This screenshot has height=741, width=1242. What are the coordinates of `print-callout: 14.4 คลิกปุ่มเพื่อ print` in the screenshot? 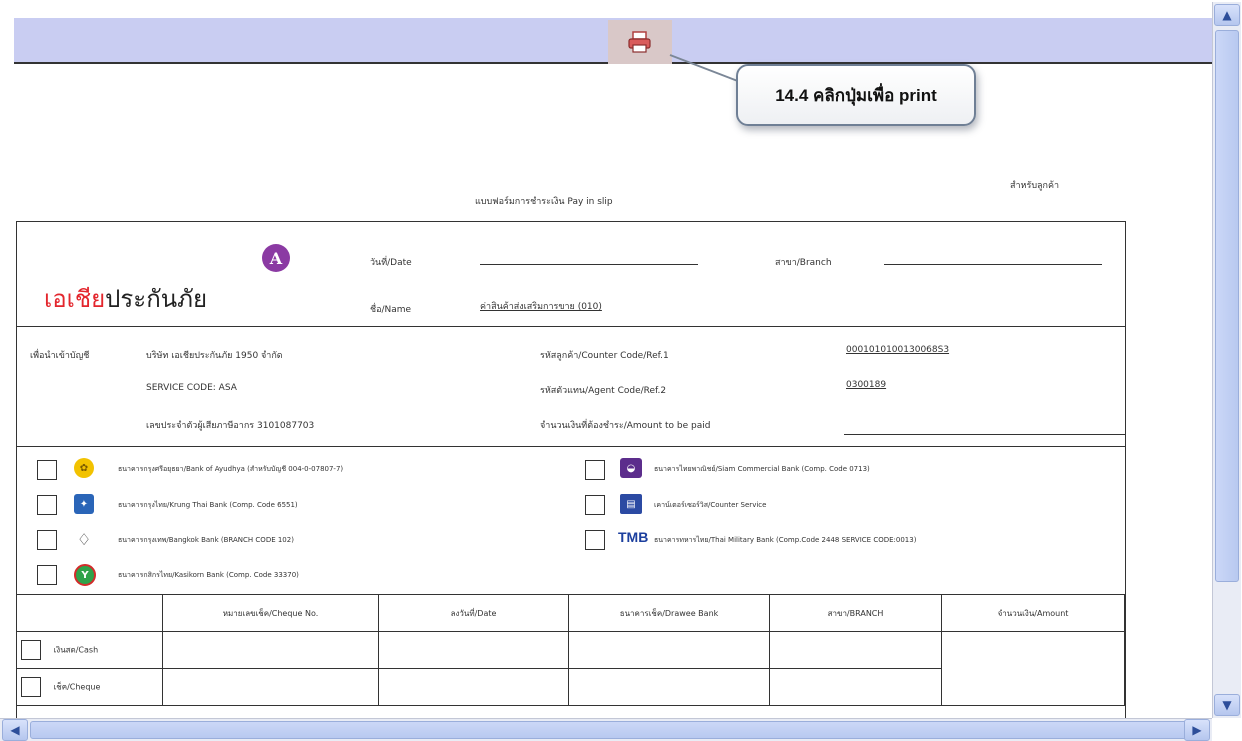 It's located at (856, 95).